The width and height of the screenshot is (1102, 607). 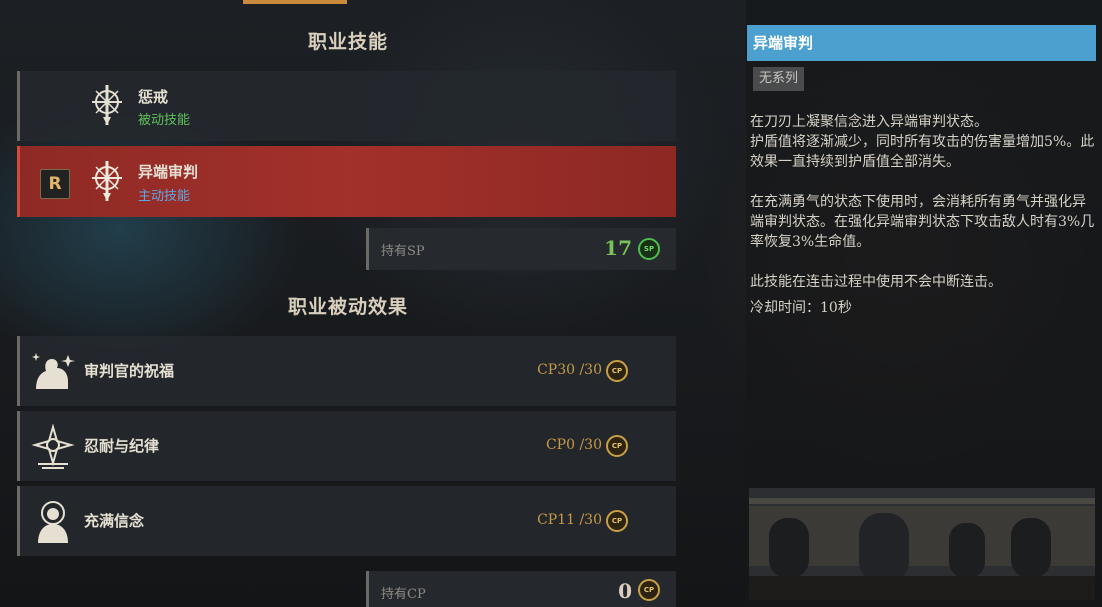 I want to click on passive-row-full-conviction: 充满信念 CP11 /30 CP, so click(x=346, y=521).